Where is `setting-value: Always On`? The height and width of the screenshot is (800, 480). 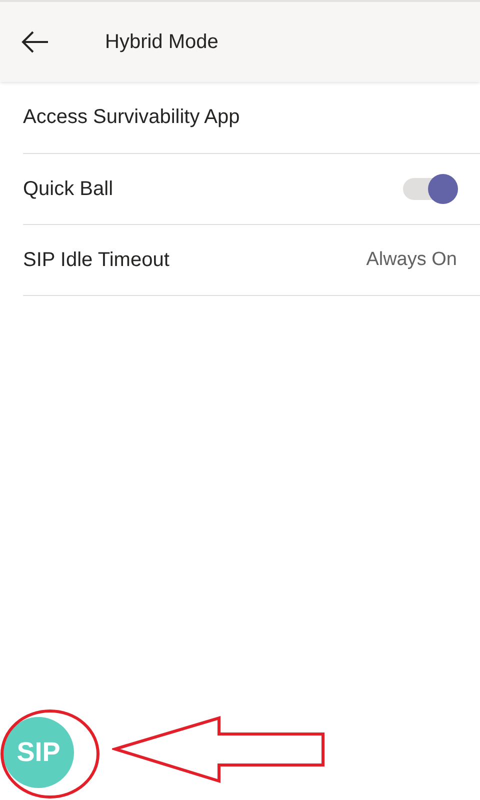 setting-value: Always On is located at coordinates (411, 260).